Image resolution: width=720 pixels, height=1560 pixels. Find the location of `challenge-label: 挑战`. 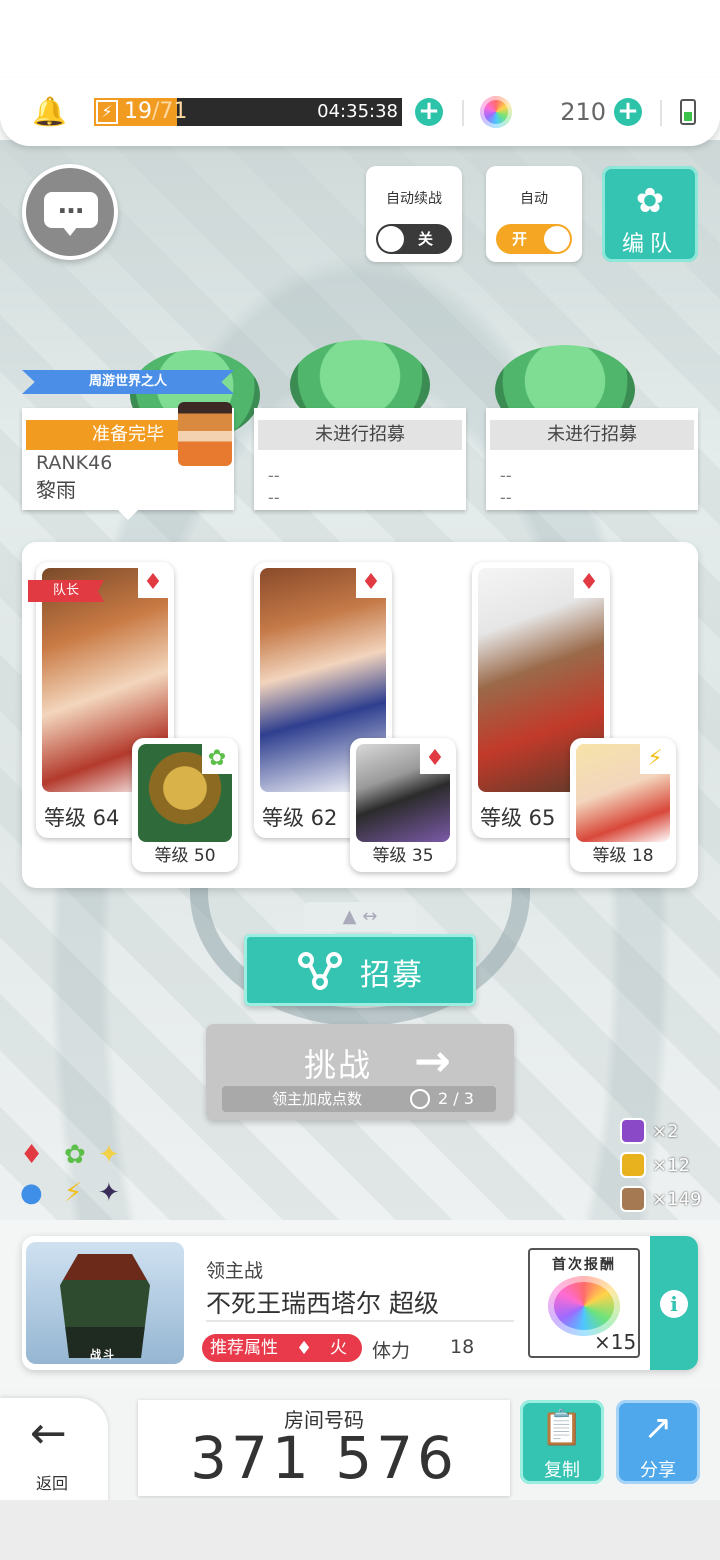

challenge-label: 挑战 is located at coordinates (338, 1065).